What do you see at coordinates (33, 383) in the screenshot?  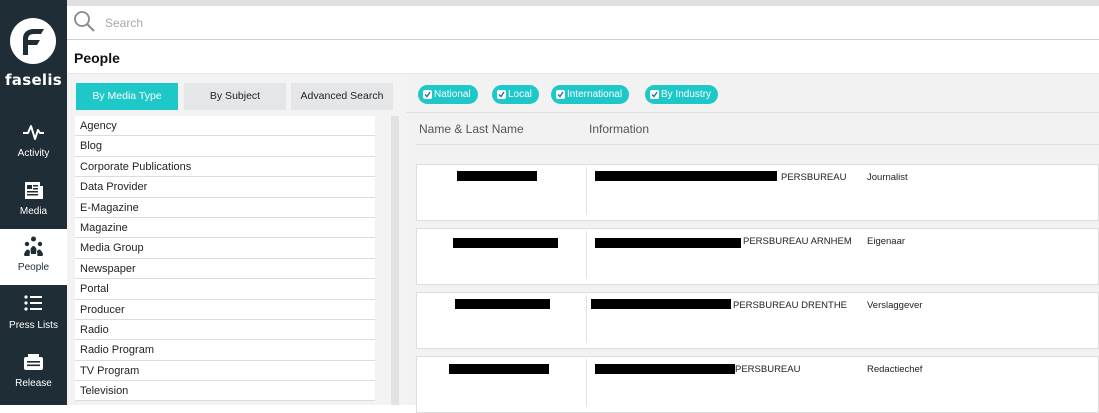 I see `nav-label: Release` at bounding box center [33, 383].